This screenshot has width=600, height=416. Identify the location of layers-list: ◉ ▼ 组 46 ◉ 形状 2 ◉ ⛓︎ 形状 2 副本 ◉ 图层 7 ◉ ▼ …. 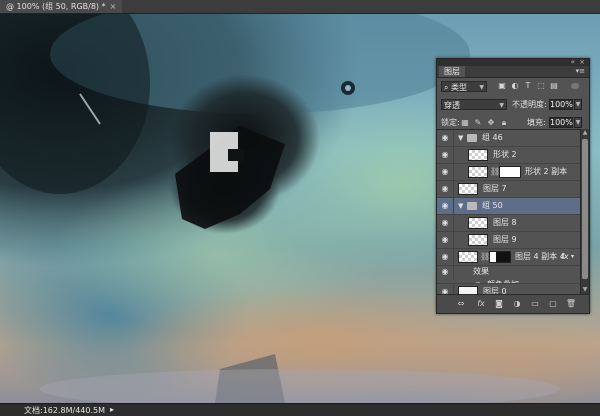
(508, 212).